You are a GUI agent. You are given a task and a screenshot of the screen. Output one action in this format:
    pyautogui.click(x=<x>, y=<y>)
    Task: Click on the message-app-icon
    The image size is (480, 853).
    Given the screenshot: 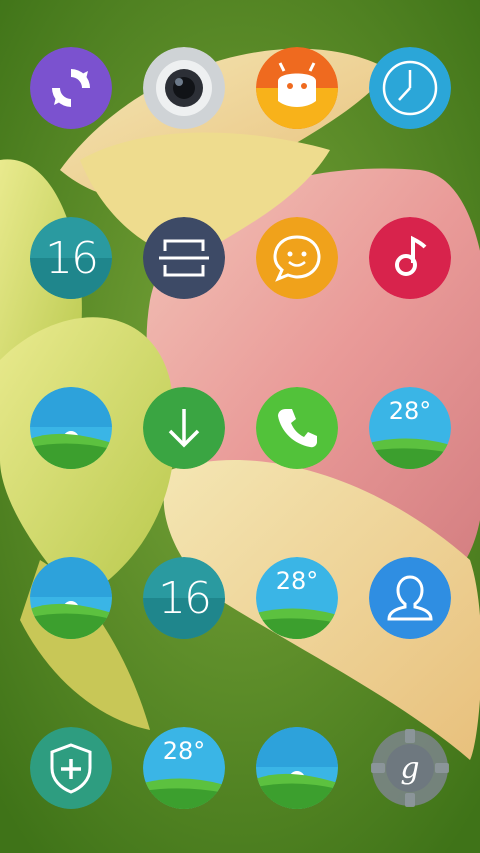 What is the action you would take?
    pyautogui.click(x=297, y=258)
    